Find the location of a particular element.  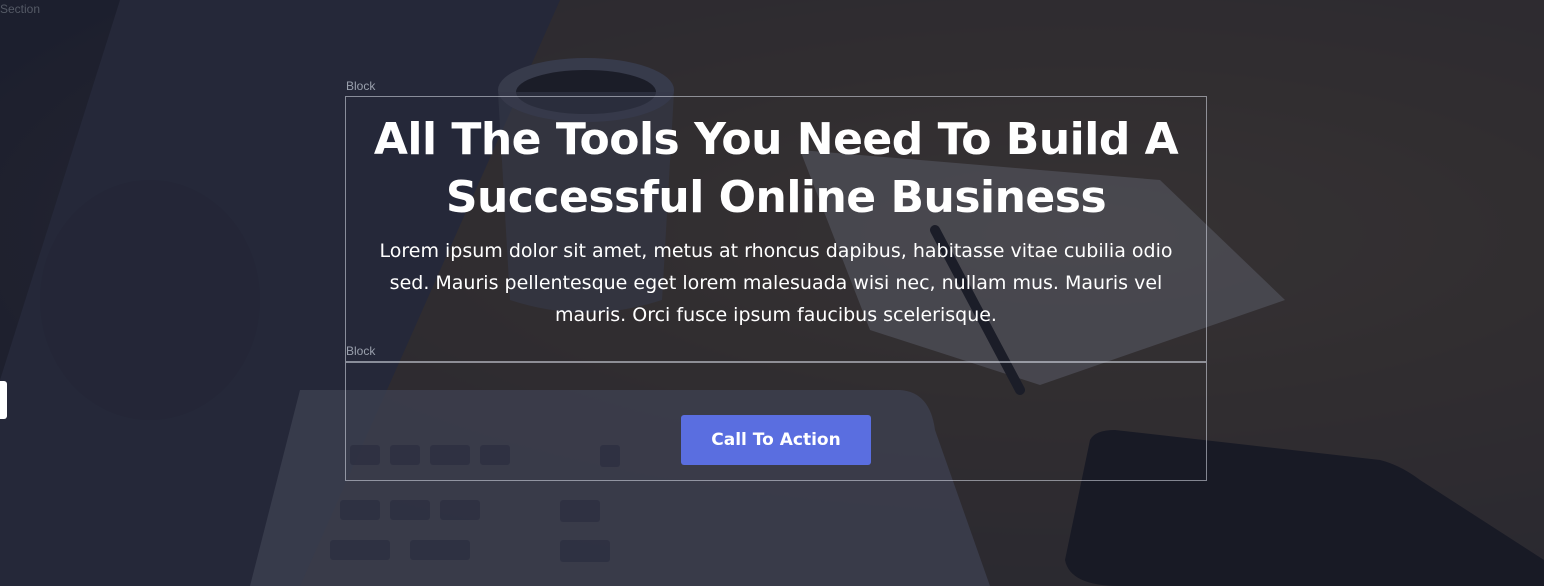

call-to-action-button: Call To Action is located at coordinates (776, 440).